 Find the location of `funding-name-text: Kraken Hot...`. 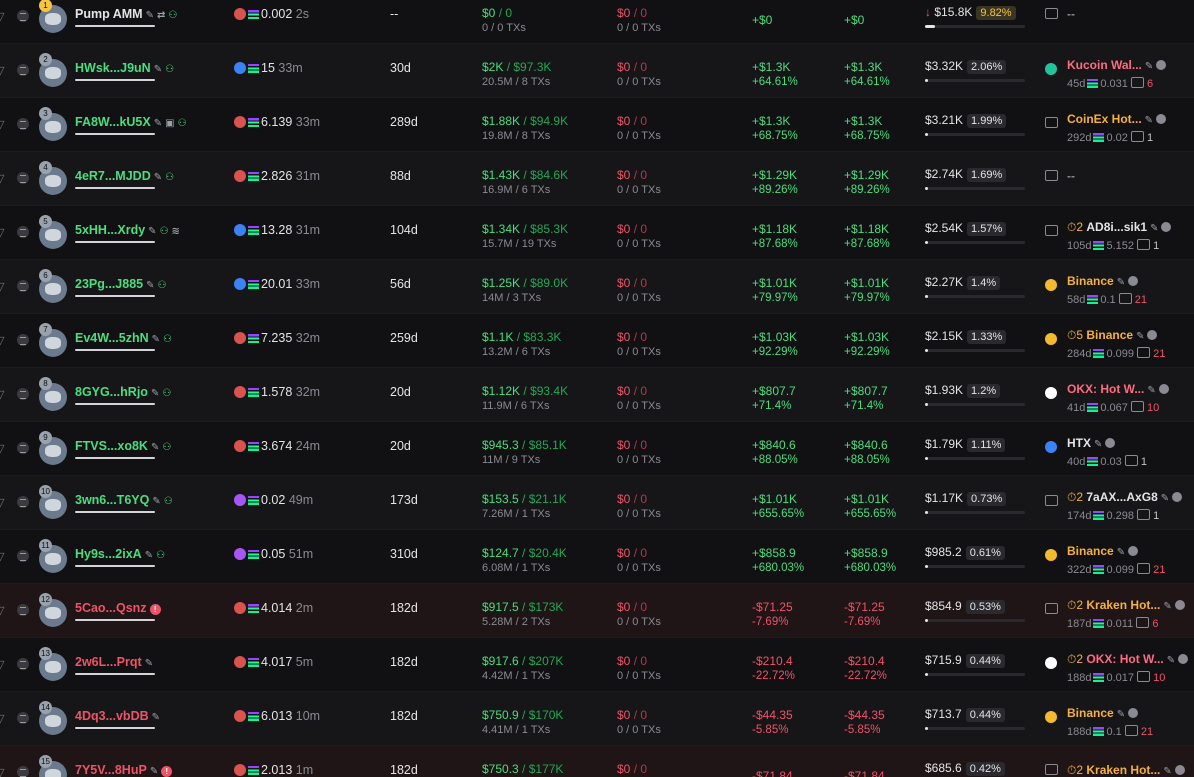

funding-name-text: Kraken Hot... is located at coordinates (1123, 605).